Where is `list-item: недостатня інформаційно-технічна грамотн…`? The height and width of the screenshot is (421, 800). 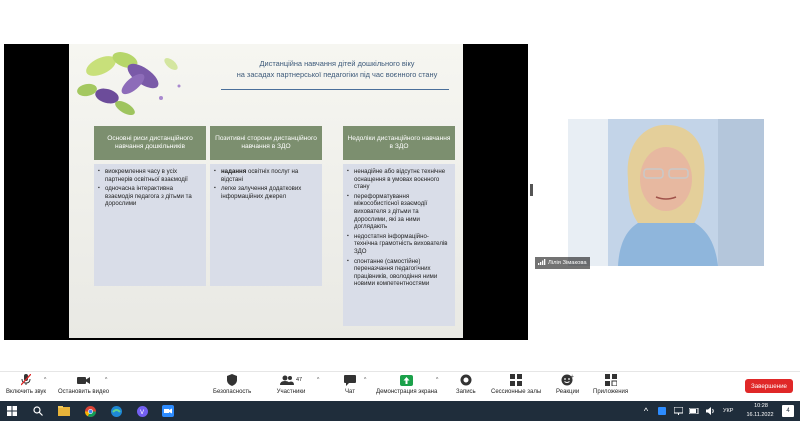 list-item: недостатня інформаційно-технічна грамотн… is located at coordinates (399, 244).